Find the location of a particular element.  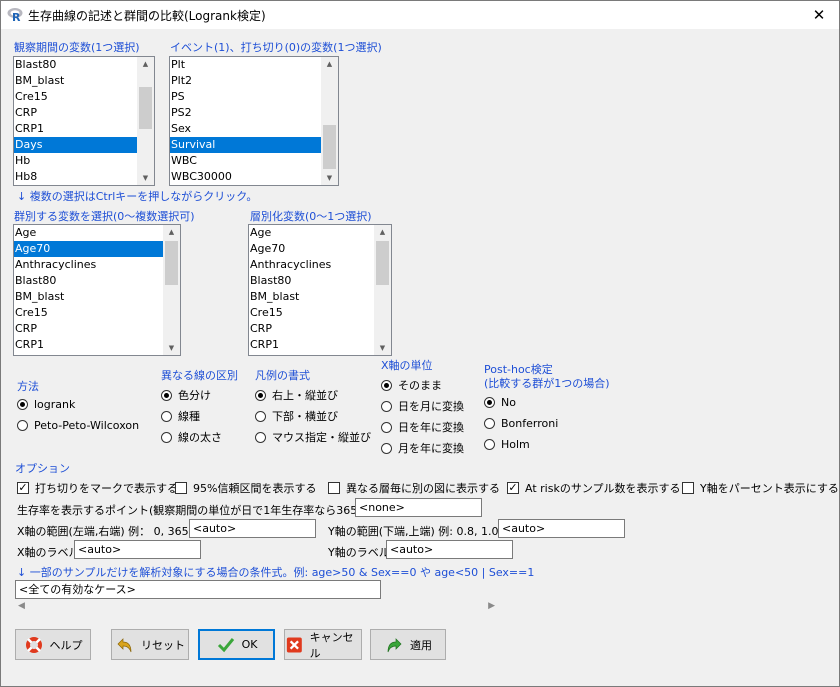

xunit-option-month-year: 月を年に変換 is located at coordinates (422, 448).